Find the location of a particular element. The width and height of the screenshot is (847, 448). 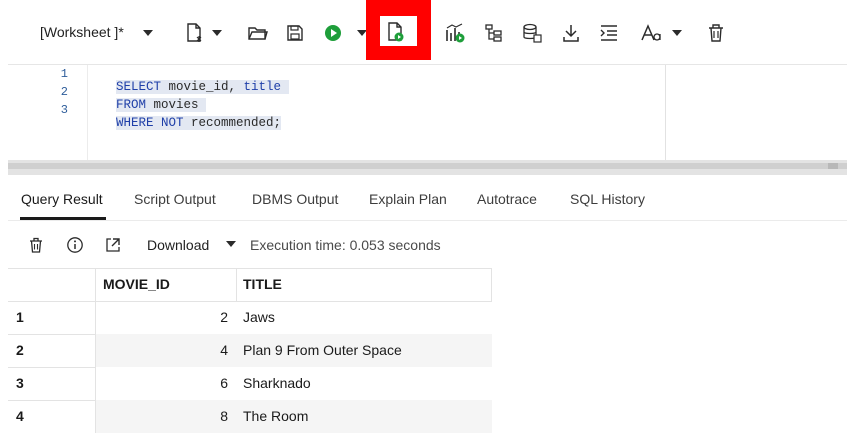

run-icon is located at coordinates (333, 33).